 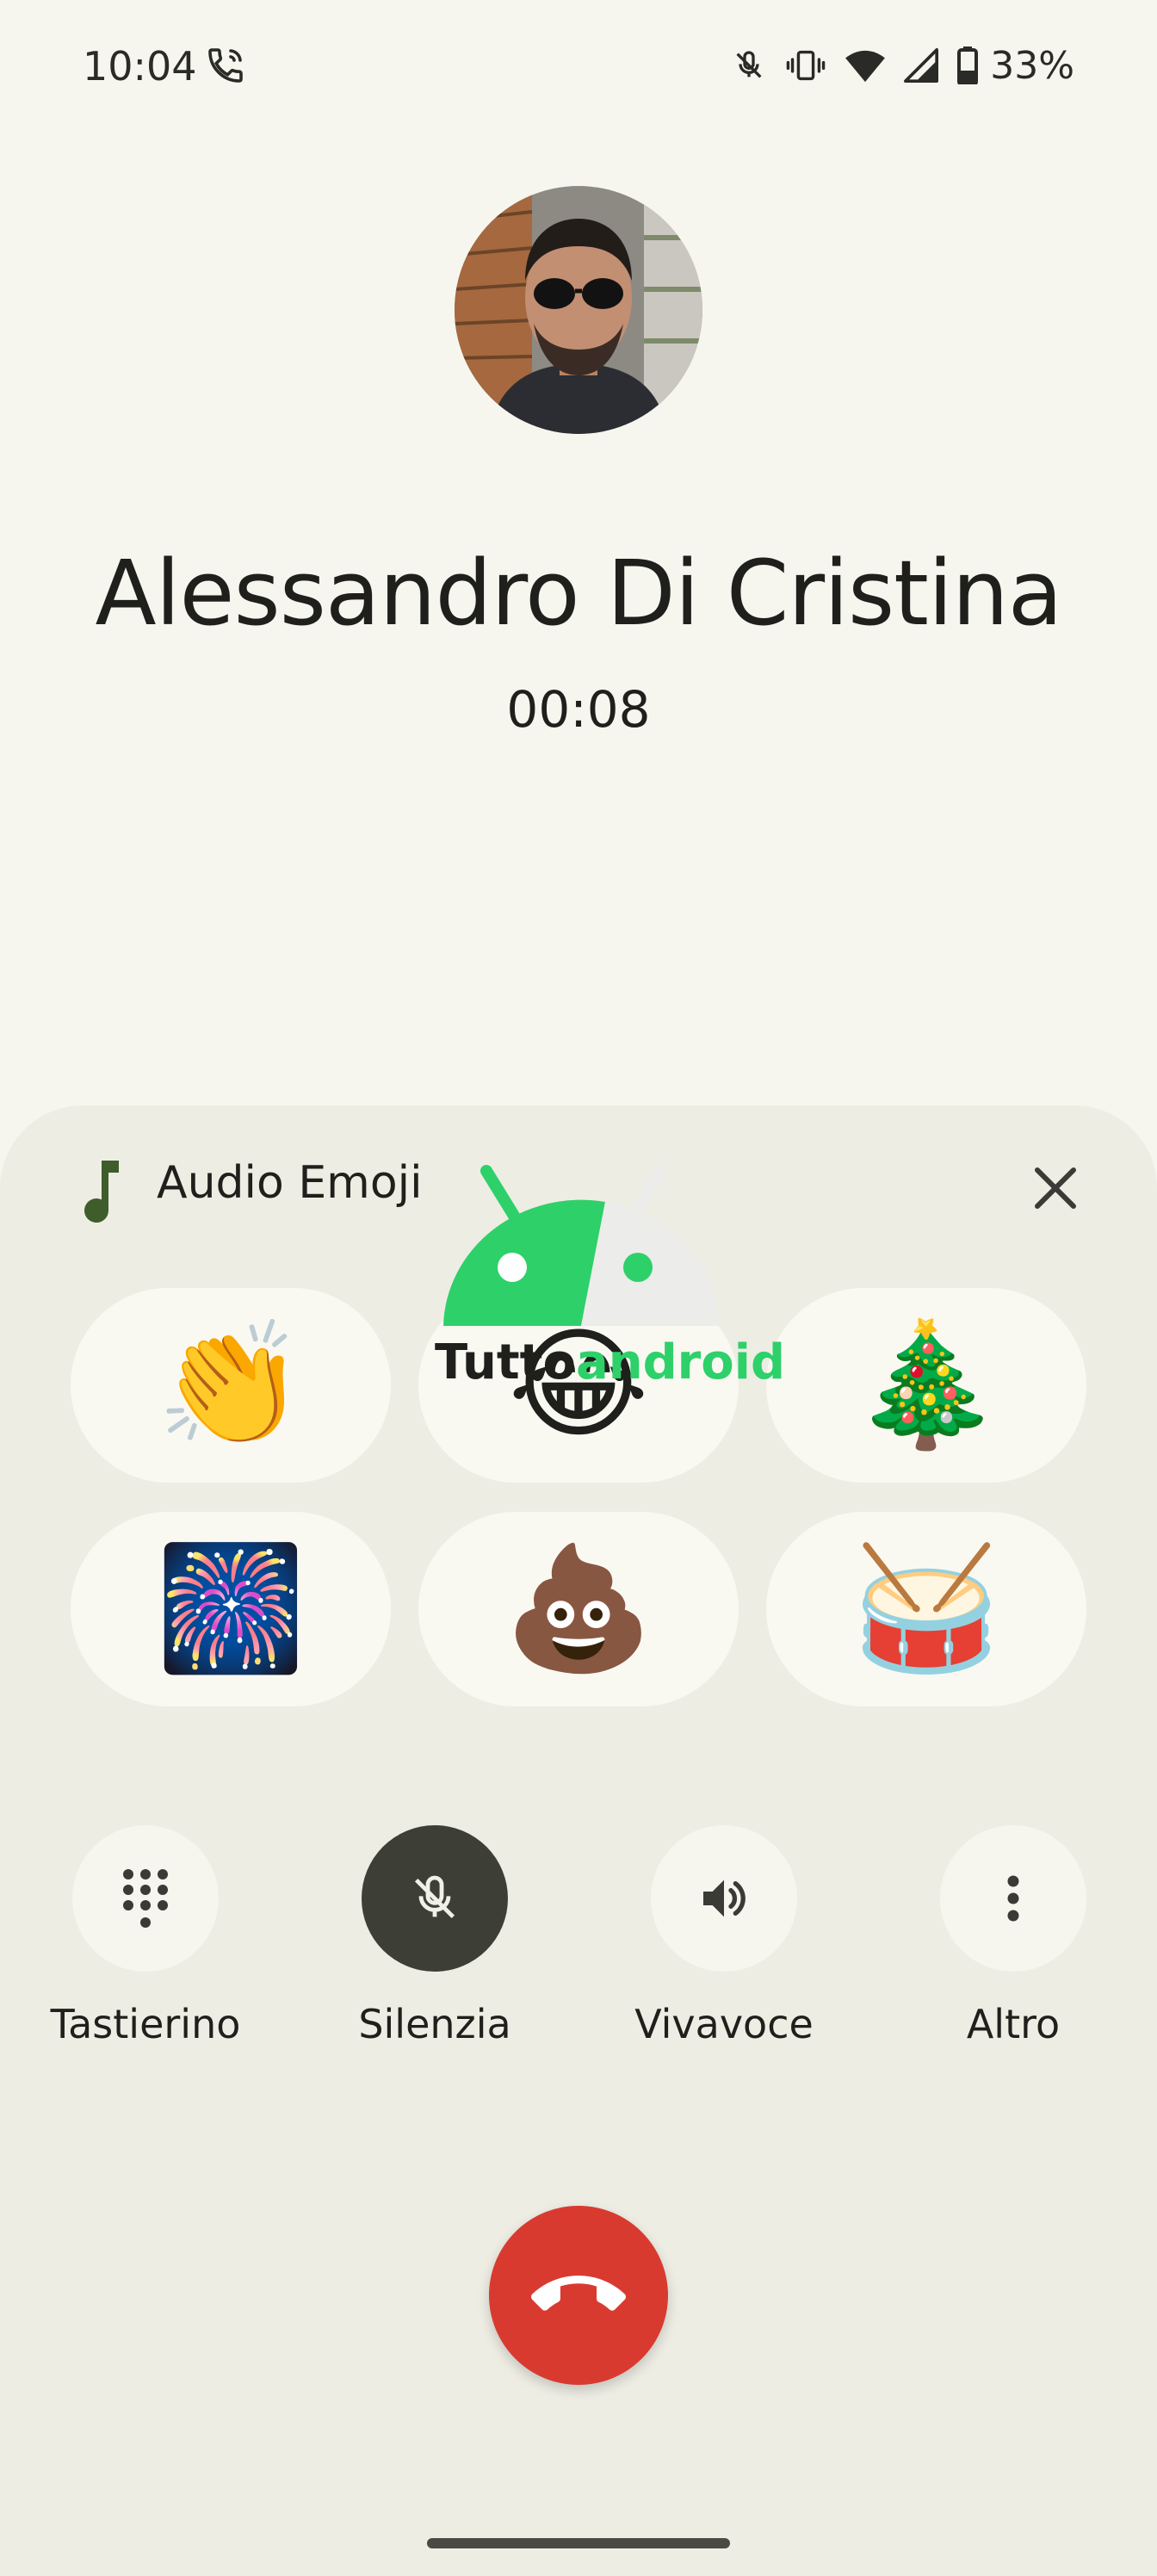 What do you see at coordinates (968, 65) in the screenshot?
I see `battery-icon` at bounding box center [968, 65].